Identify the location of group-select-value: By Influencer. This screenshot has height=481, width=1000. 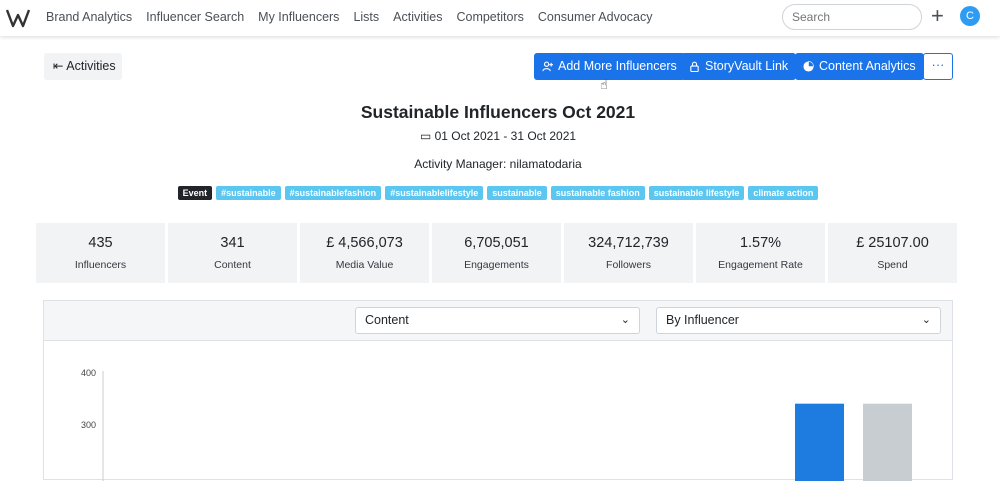
(702, 320).